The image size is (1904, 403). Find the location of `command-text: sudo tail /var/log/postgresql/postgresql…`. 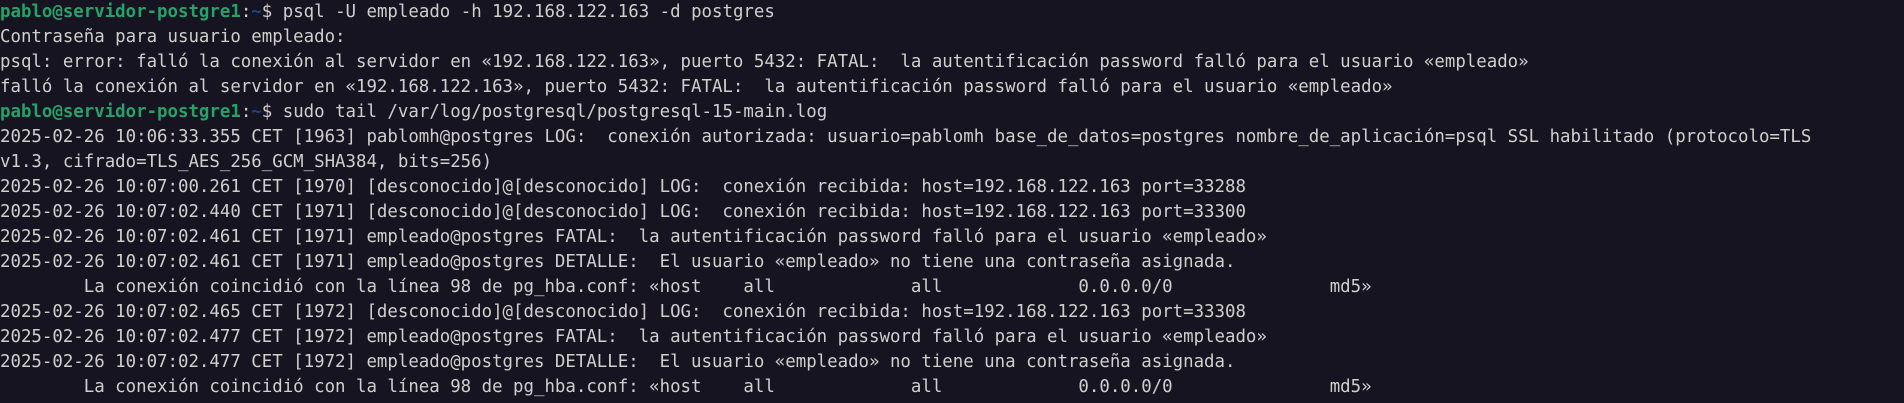

command-text: sudo tail /var/log/postgresql/postgresql… is located at coordinates (555, 112).